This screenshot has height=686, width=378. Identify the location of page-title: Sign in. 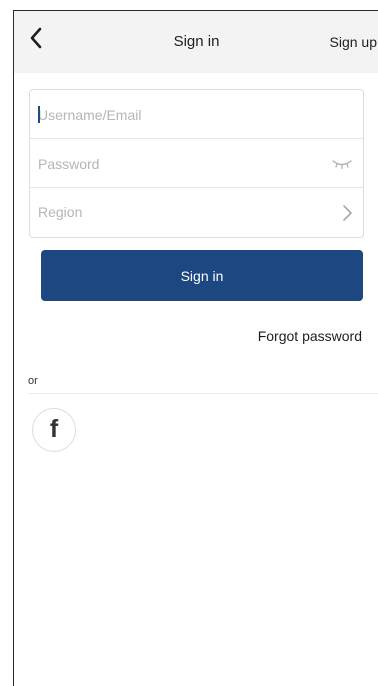
(196, 41).